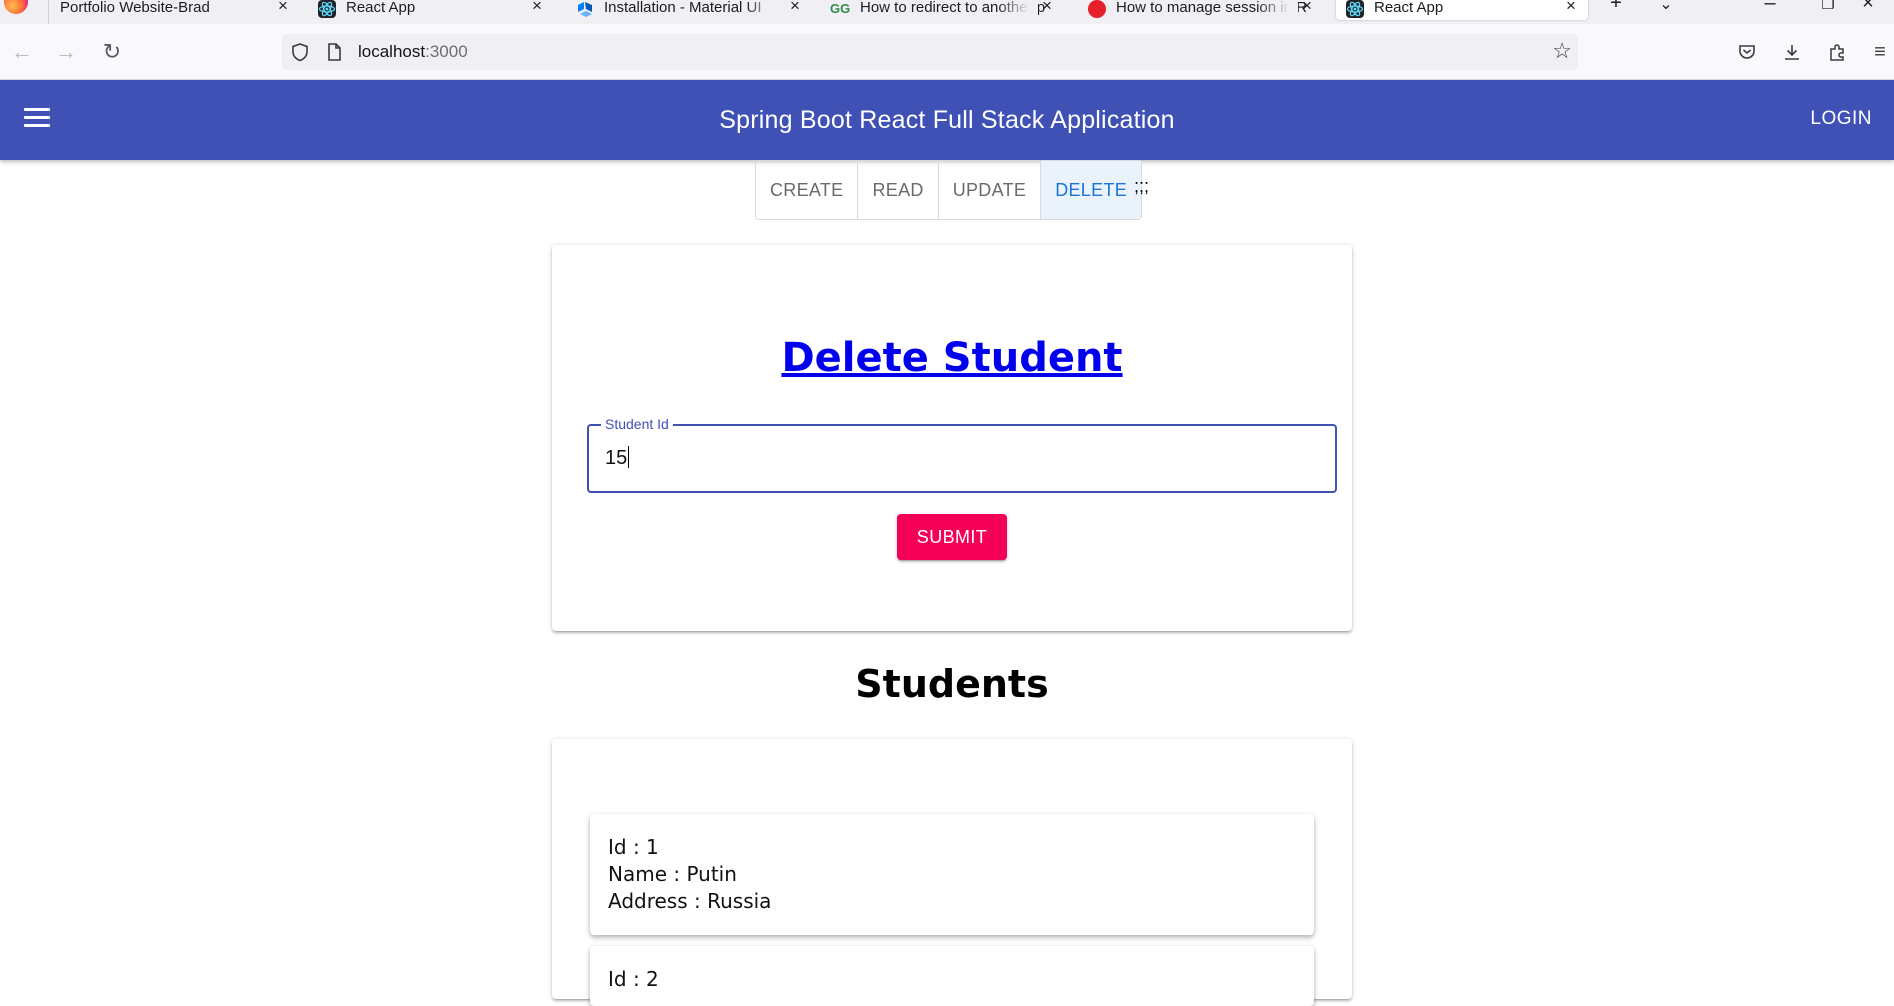 The image size is (1894, 1006). What do you see at coordinates (1202, 10) in the screenshot?
I see `browser-tab: How to manage session in R ×` at bounding box center [1202, 10].